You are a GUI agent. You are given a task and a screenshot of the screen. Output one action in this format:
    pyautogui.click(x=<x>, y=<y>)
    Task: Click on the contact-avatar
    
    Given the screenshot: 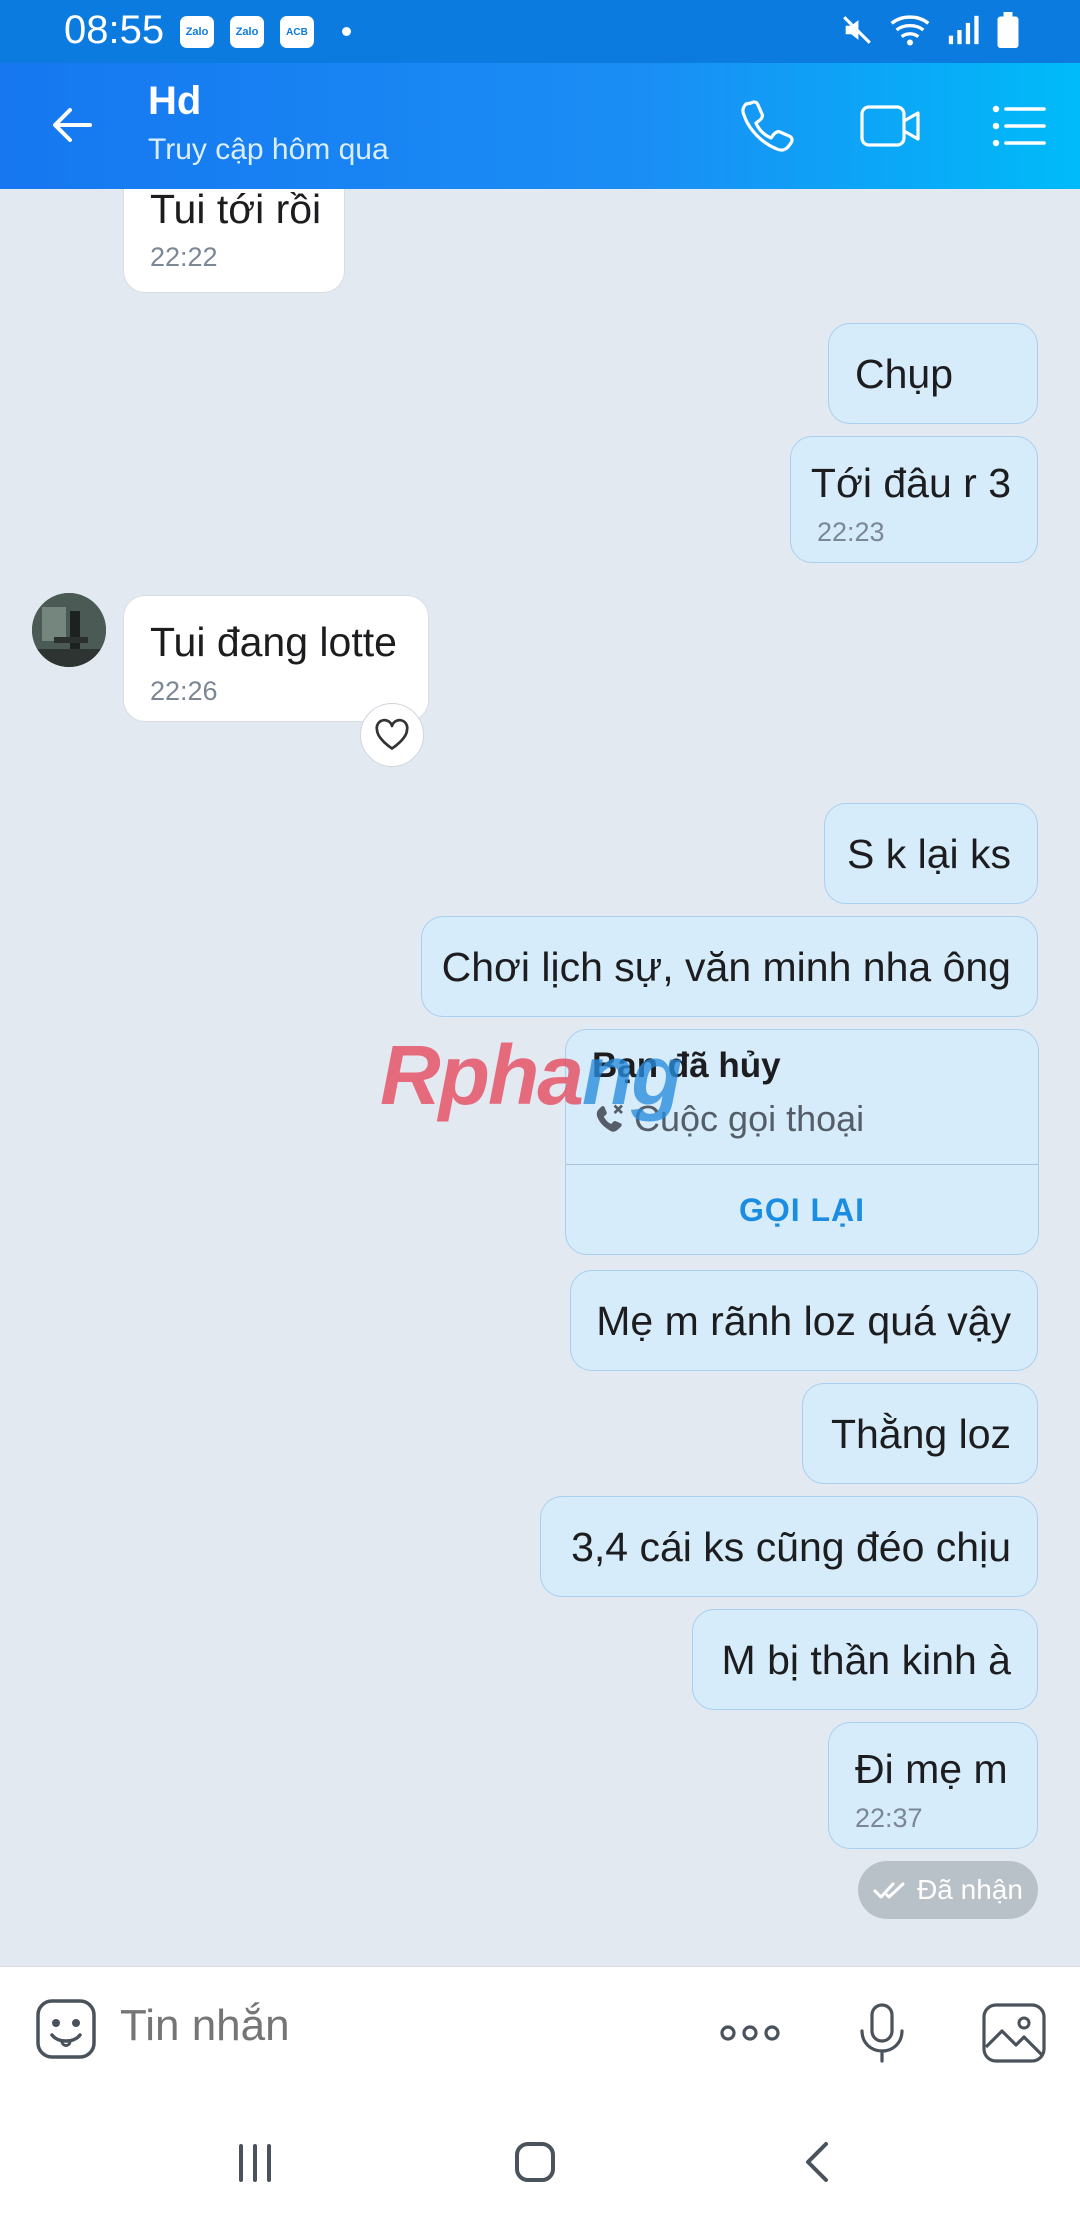 What is the action you would take?
    pyautogui.click(x=69, y=630)
    